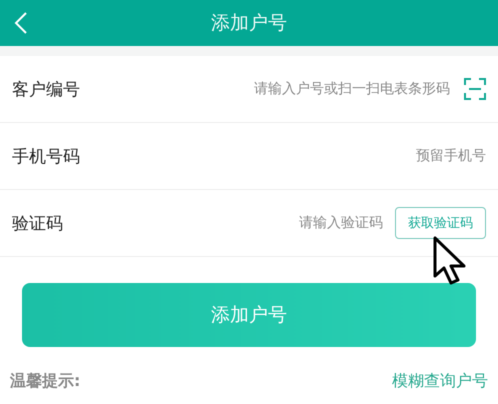 This screenshot has width=498, height=404. I want to click on back-icon, so click(21, 23).